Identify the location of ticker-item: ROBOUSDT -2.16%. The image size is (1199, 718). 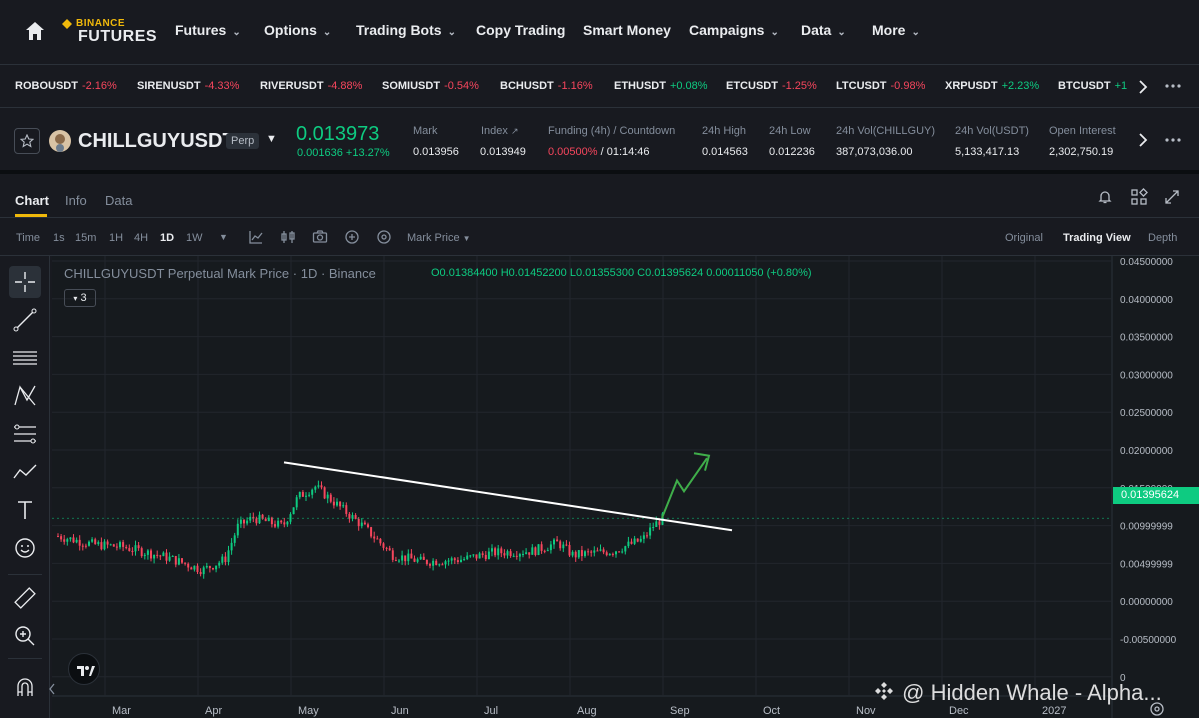
(66, 86).